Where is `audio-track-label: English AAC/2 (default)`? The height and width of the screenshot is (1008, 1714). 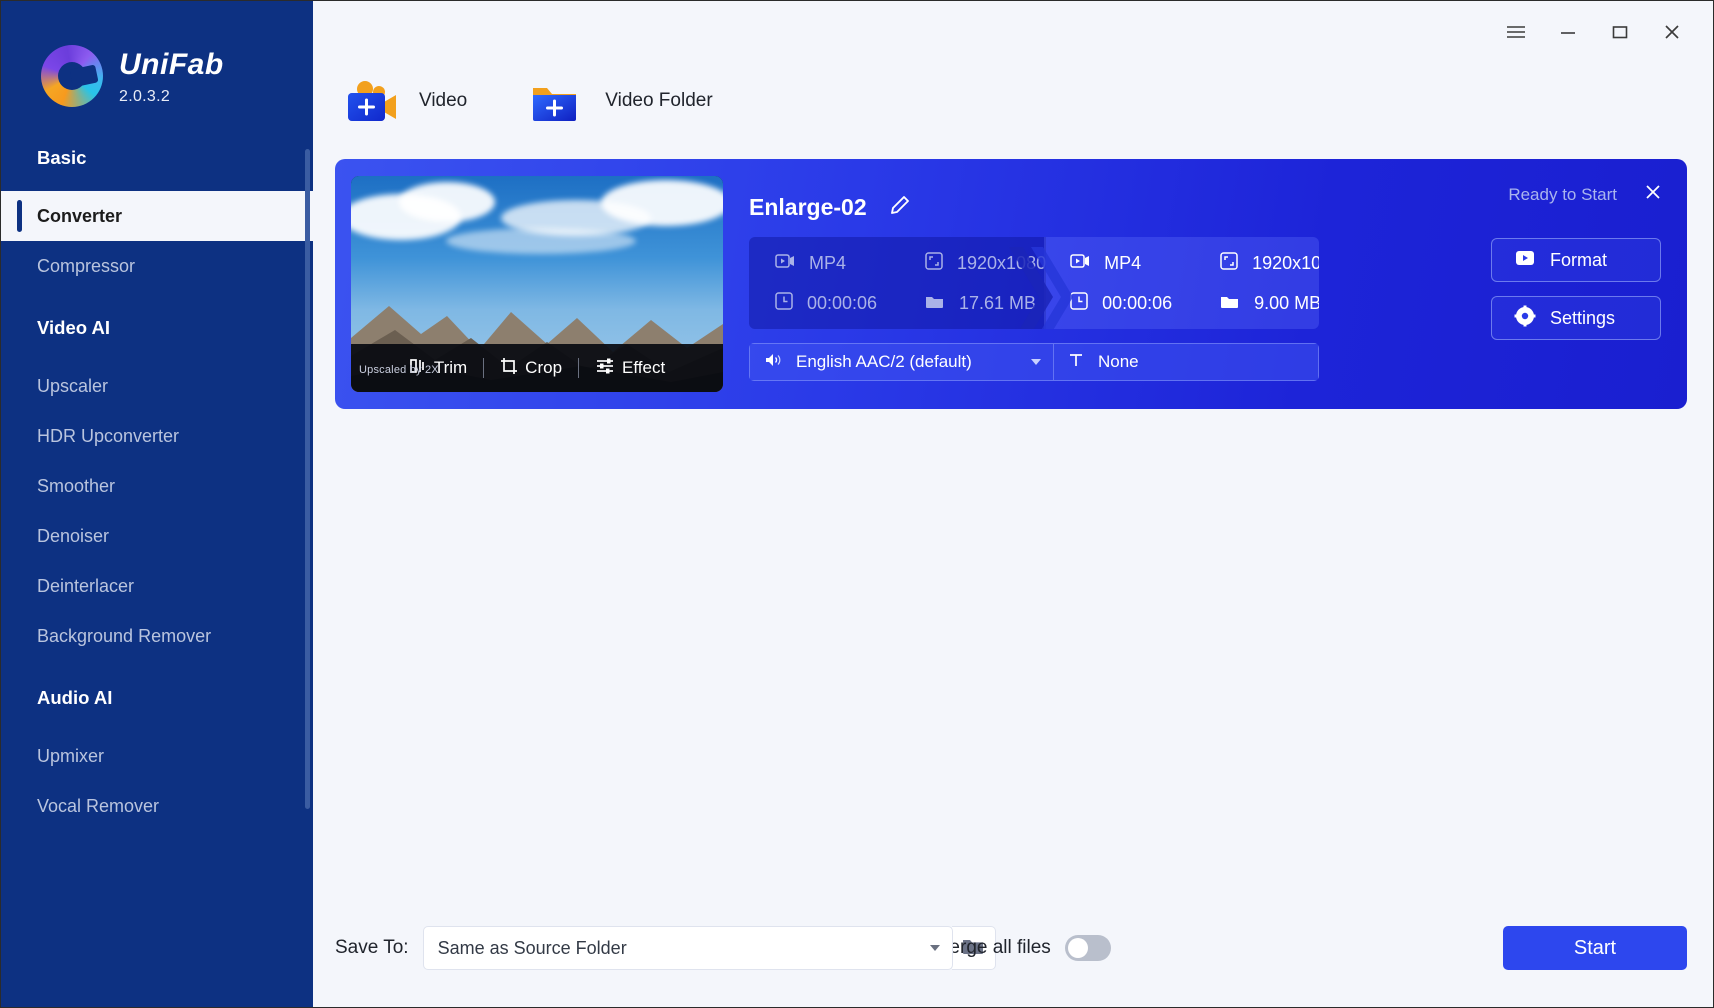
audio-track-label: English AAC/2 (default) is located at coordinates (884, 361).